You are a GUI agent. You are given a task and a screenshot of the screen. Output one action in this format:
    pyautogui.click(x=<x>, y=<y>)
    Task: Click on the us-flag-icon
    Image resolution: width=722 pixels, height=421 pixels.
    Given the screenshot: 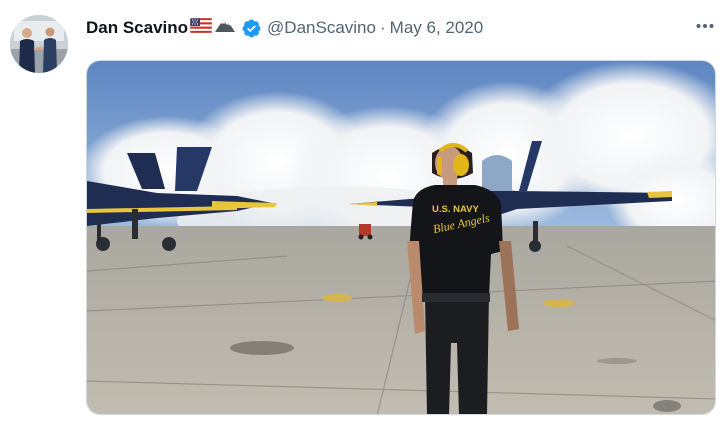 What is the action you would take?
    pyautogui.click(x=201, y=28)
    